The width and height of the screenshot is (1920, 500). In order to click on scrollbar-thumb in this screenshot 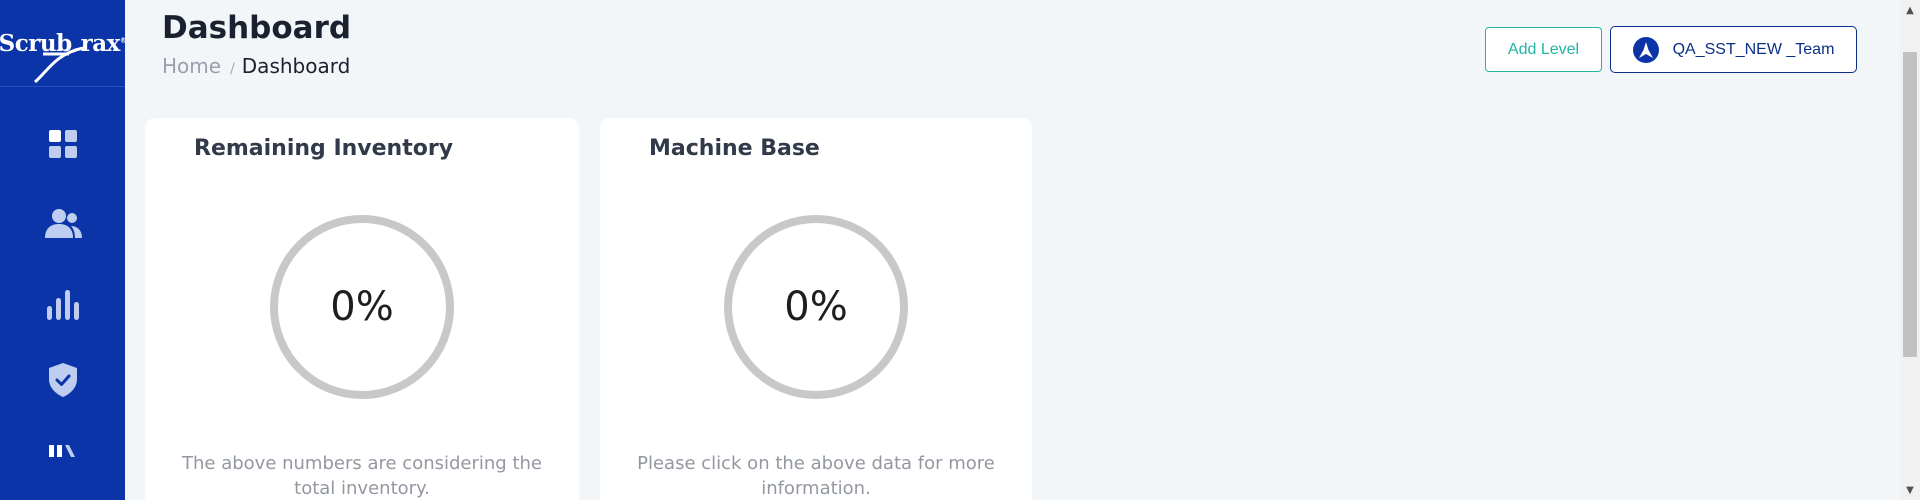, I will do `click(1910, 204)`.